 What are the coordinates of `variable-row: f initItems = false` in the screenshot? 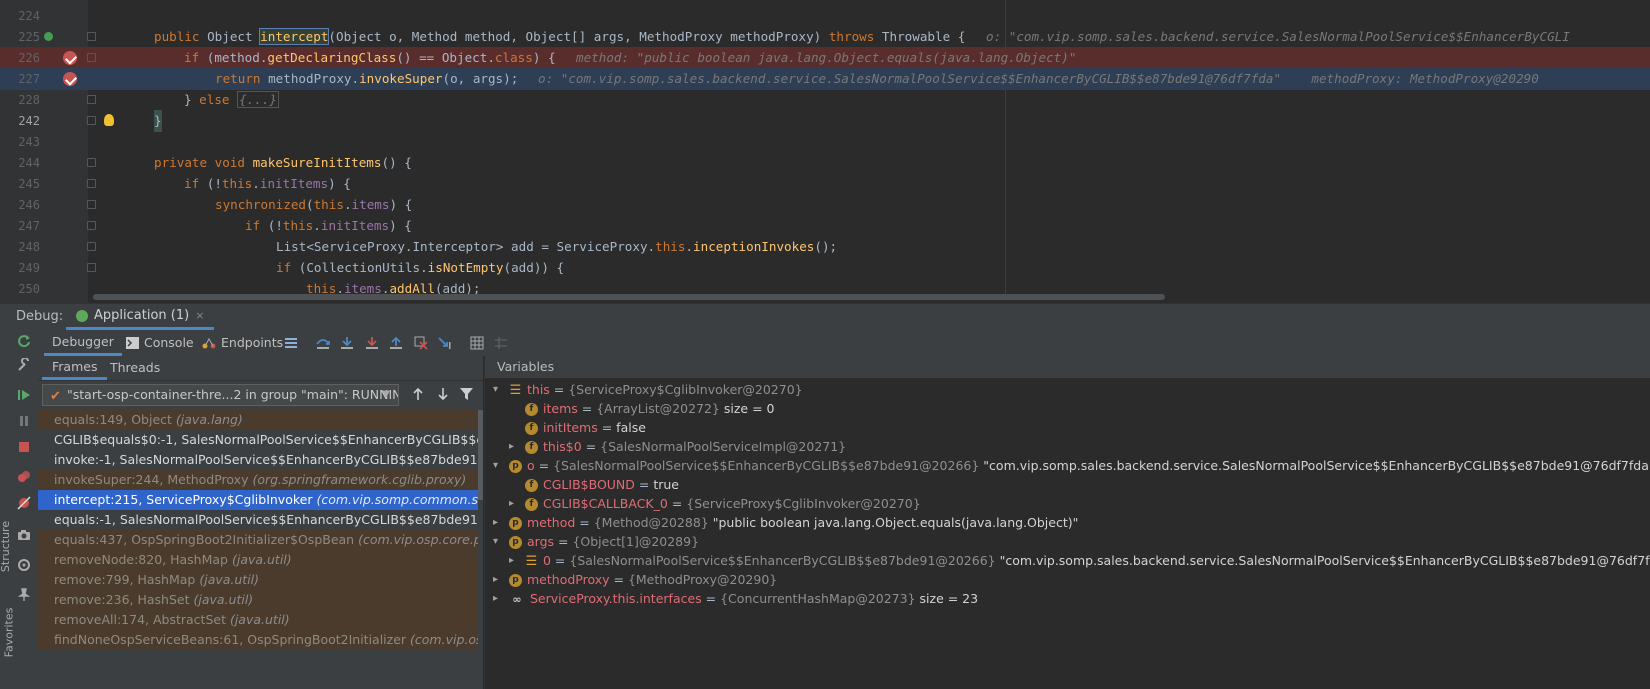 It's located at (585, 427).